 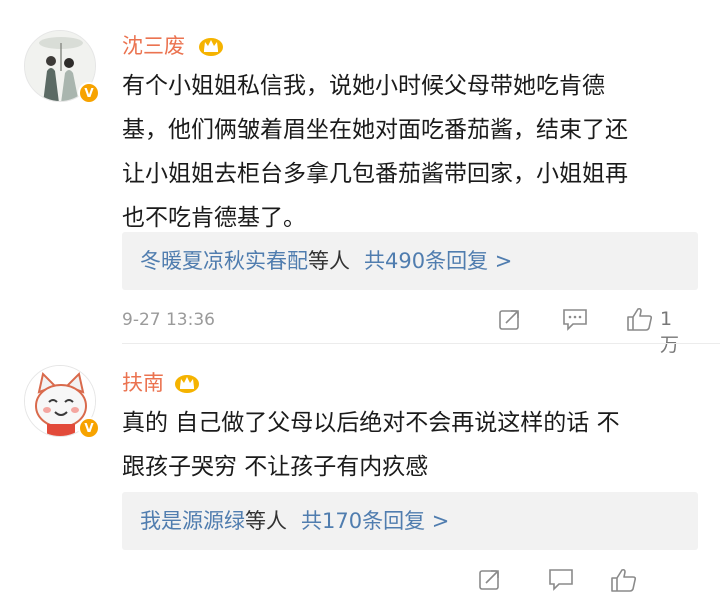 What do you see at coordinates (224, 261) in the screenshot?
I see `reply-users: 冬暖夏凉秋实春配` at bounding box center [224, 261].